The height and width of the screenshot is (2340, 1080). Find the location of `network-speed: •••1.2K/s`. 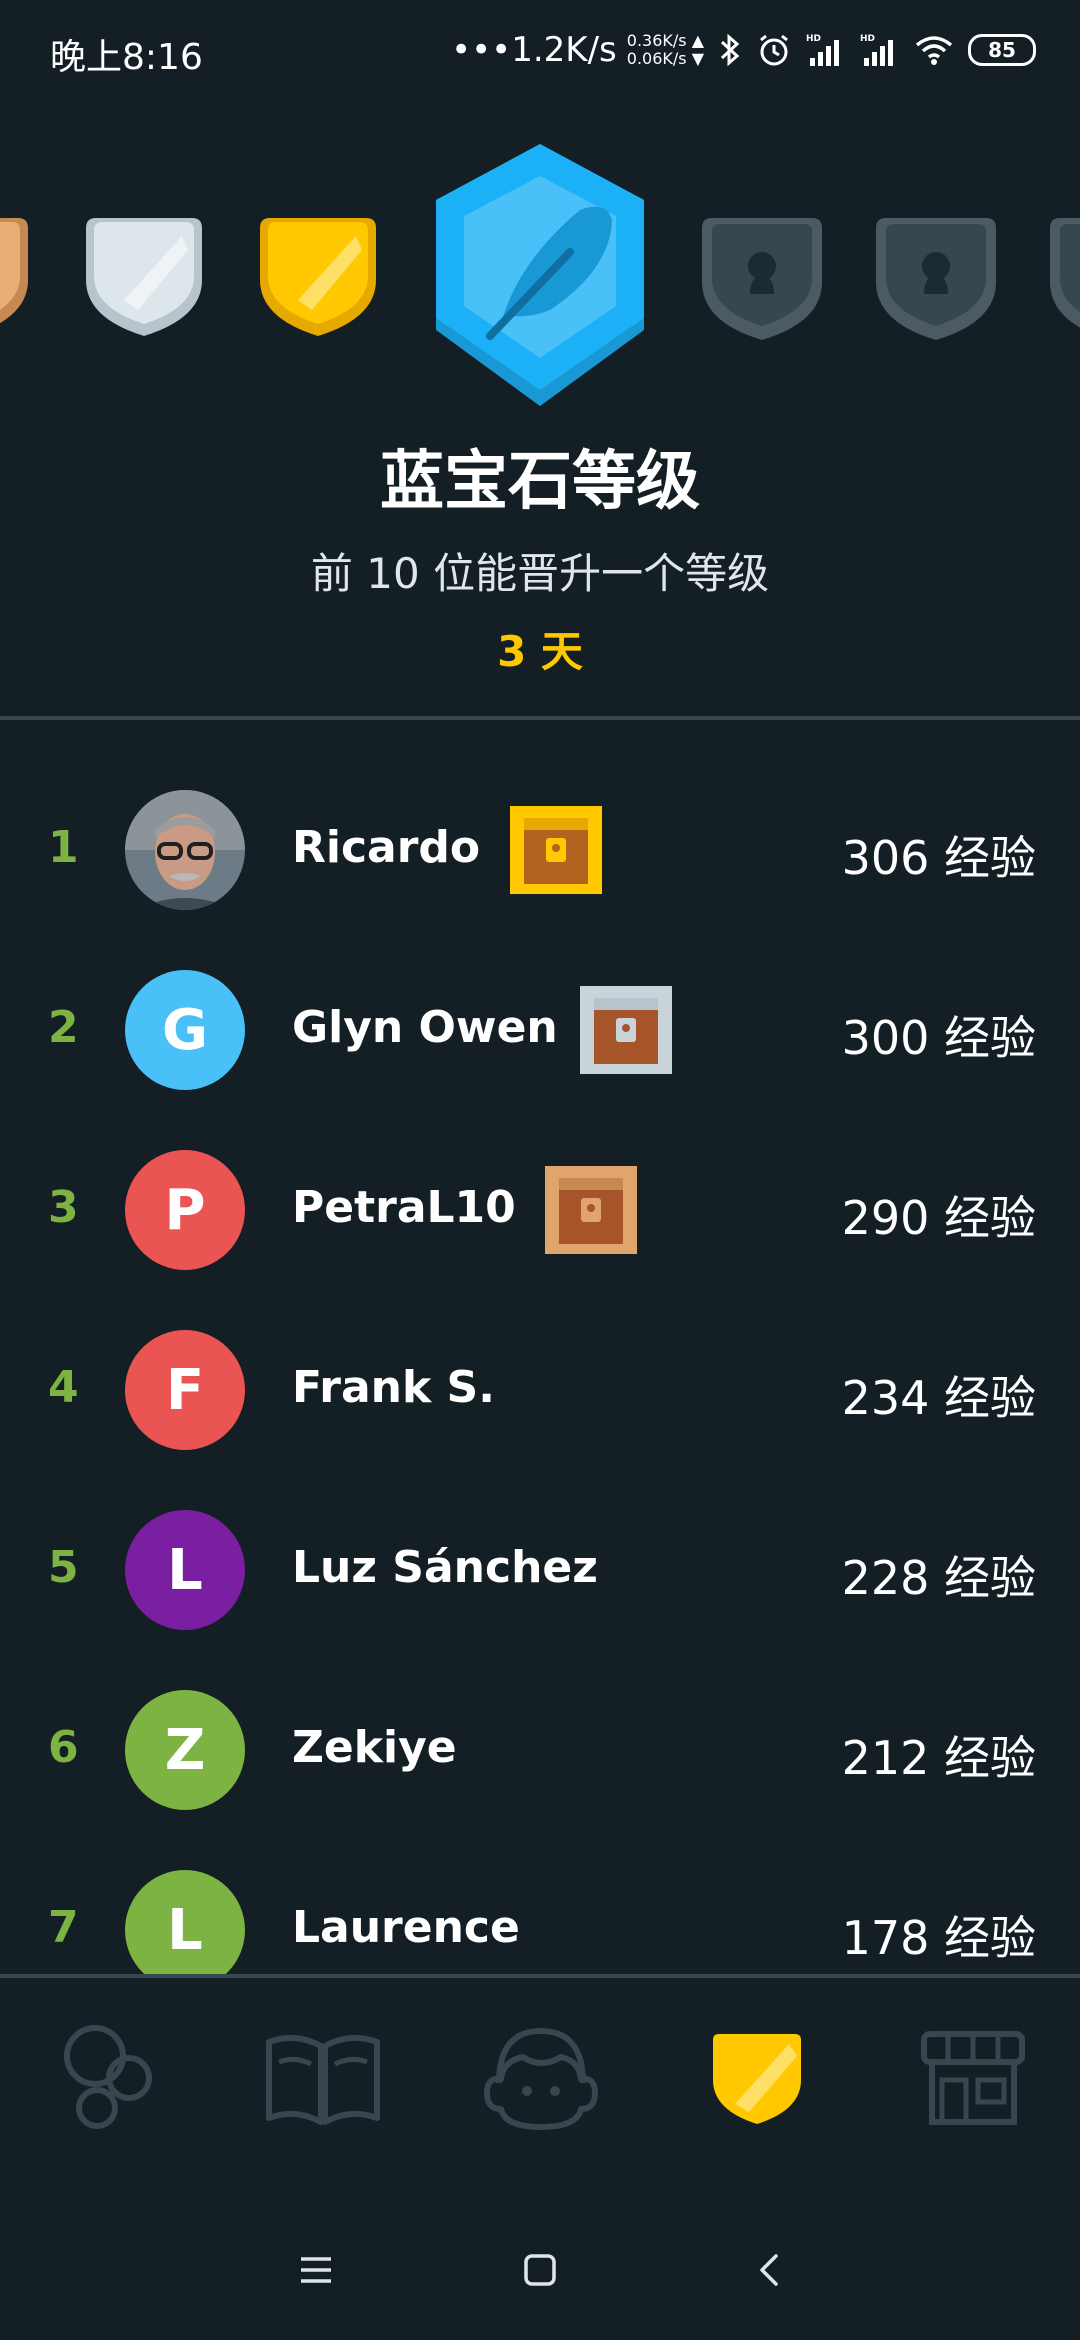

network-speed: •••1.2K/s is located at coordinates (534, 50).